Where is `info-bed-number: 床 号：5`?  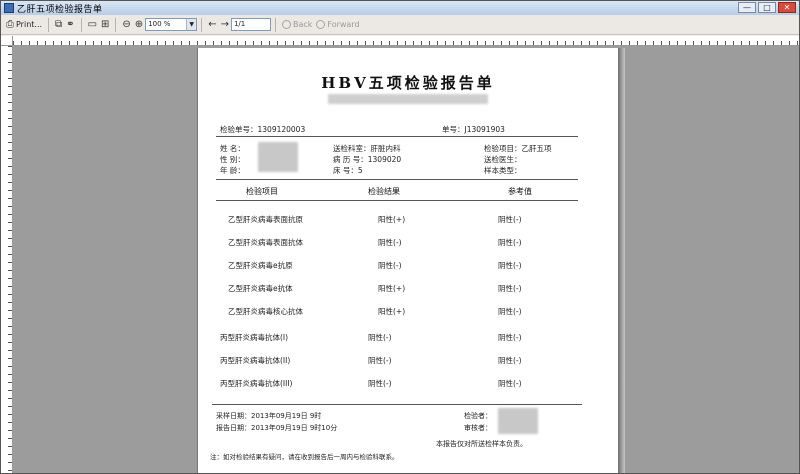
info-bed-number: 床 号：5 is located at coordinates (348, 170).